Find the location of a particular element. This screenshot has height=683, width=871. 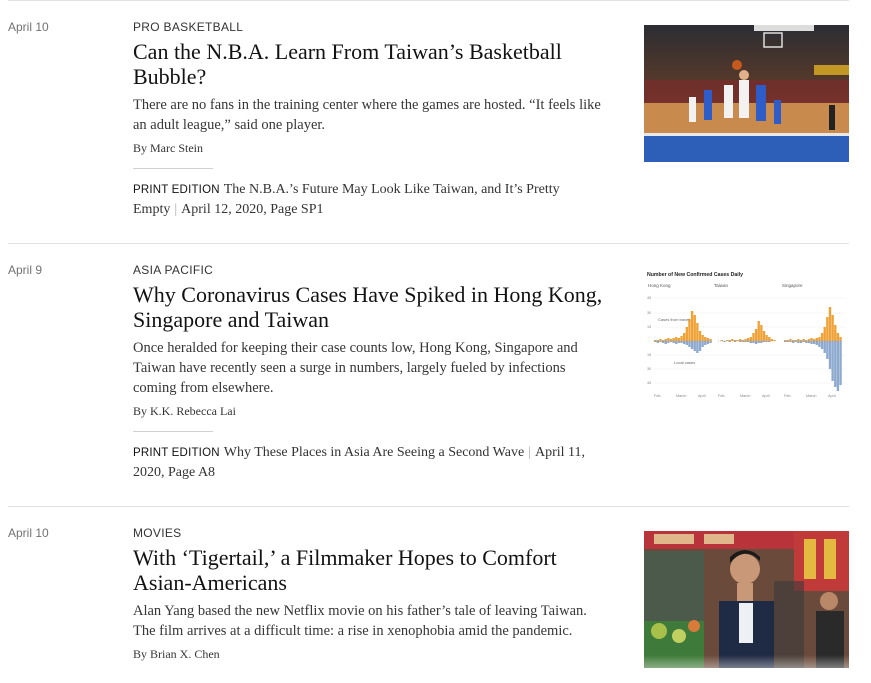

story-thumbnail-basketball is located at coordinates (746, 93).